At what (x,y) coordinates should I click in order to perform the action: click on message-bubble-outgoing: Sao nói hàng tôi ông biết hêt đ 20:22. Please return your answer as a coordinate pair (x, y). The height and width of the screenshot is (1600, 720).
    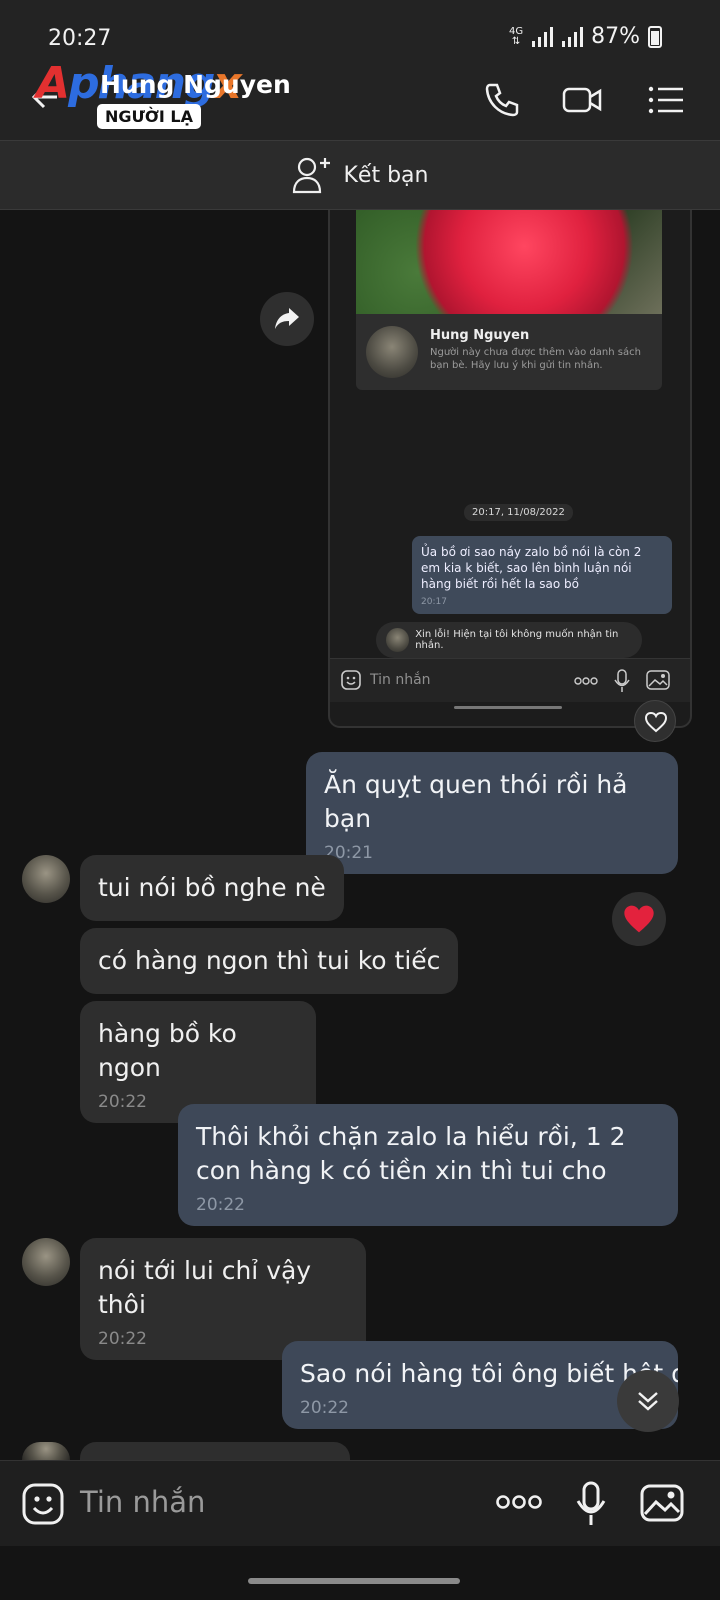
    Looking at the image, I should click on (480, 1385).